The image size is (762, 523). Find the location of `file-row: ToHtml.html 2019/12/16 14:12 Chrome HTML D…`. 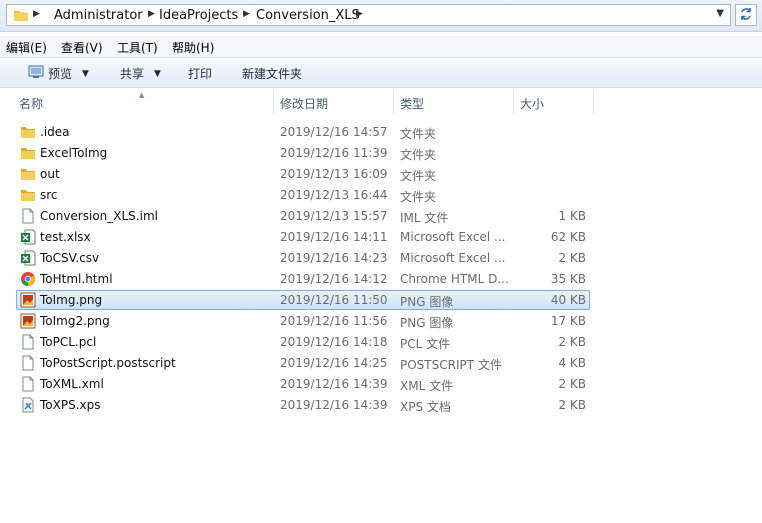

file-row: ToHtml.html 2019/12/16 14:12 Chrome HTML D… is located at coordinates (381, 279).